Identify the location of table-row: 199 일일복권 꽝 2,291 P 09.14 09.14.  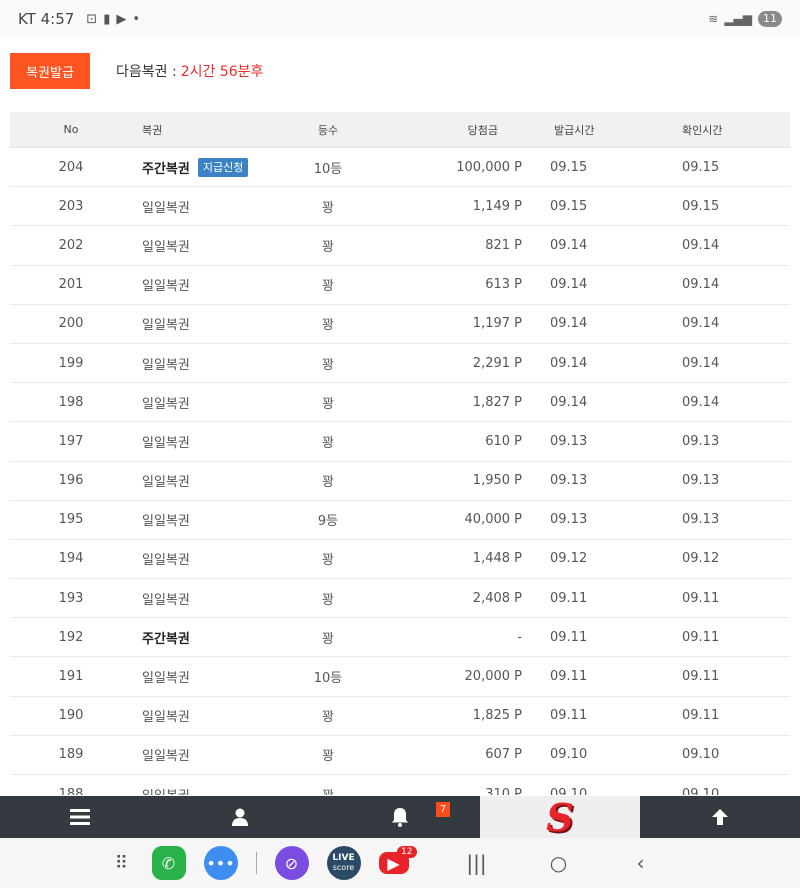
(400, 364).